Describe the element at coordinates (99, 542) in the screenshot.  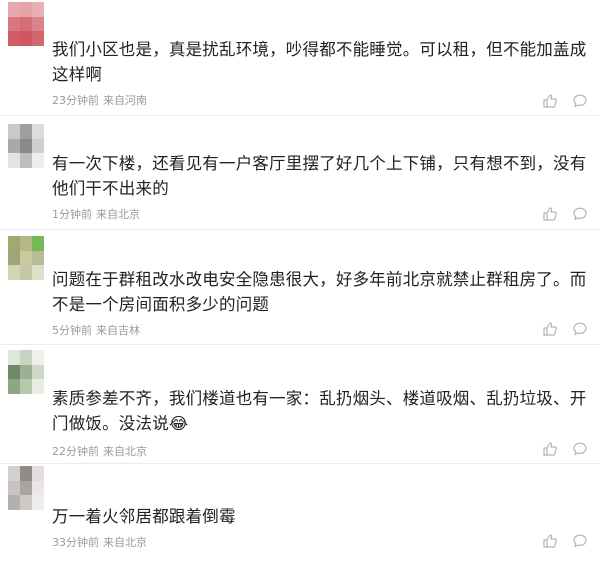
I see `comment-meta: 33分钟前 来自北京` at that location.